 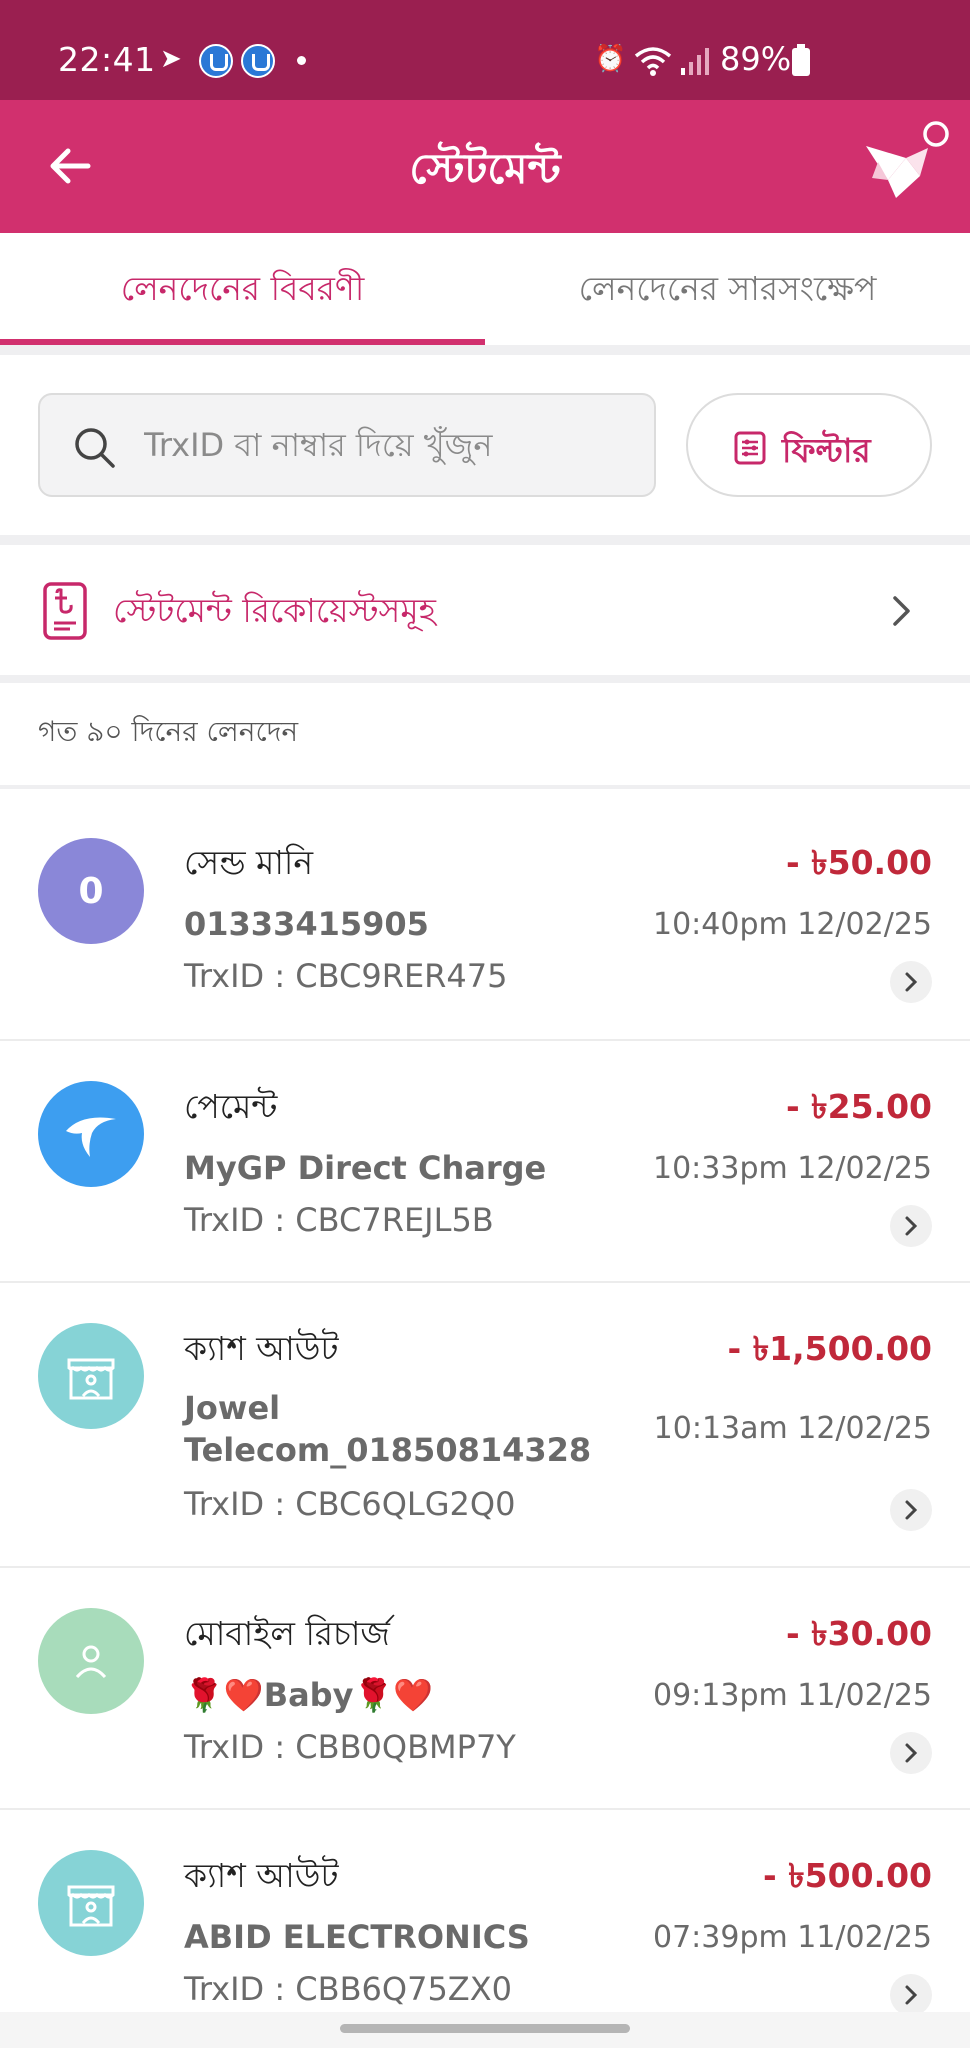 What do you see at coordinates (171, 59) in the screenshot?
I see `navigation-arrow-icon: ➤` at bounding box center [171, 59].